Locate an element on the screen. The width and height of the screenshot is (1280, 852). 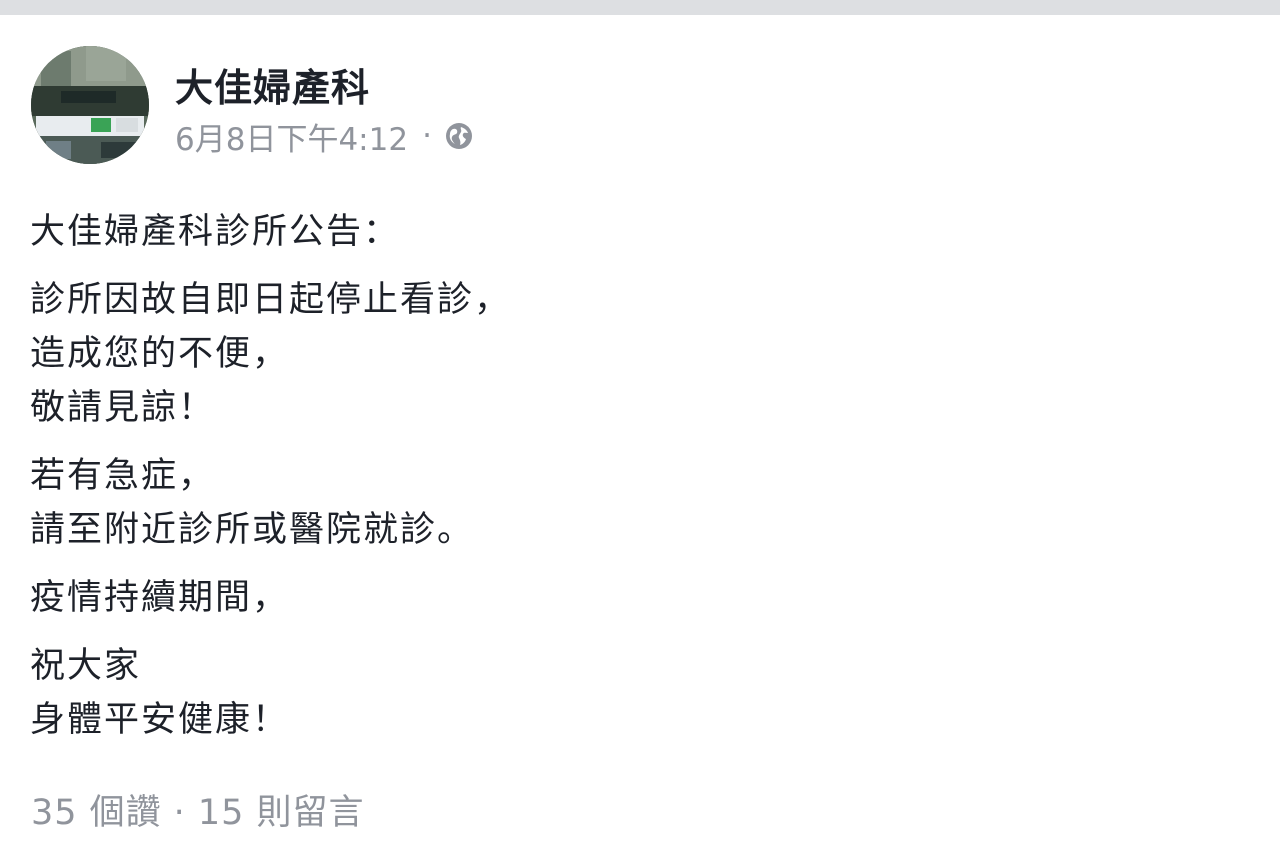
storefront-photo is located at coordinates (90, 105).